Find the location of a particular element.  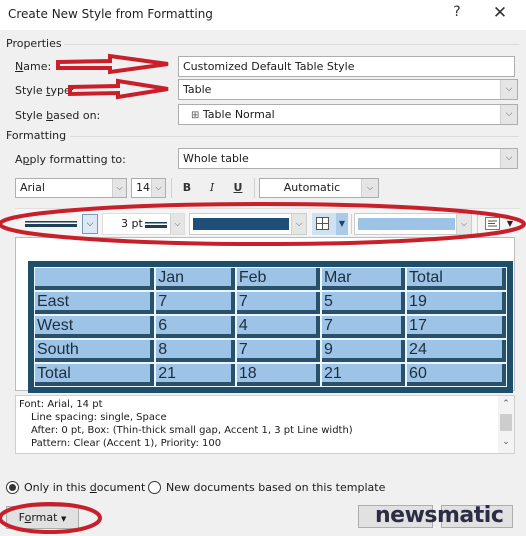

table-cell: 17 is located at coordinates (456, 327).